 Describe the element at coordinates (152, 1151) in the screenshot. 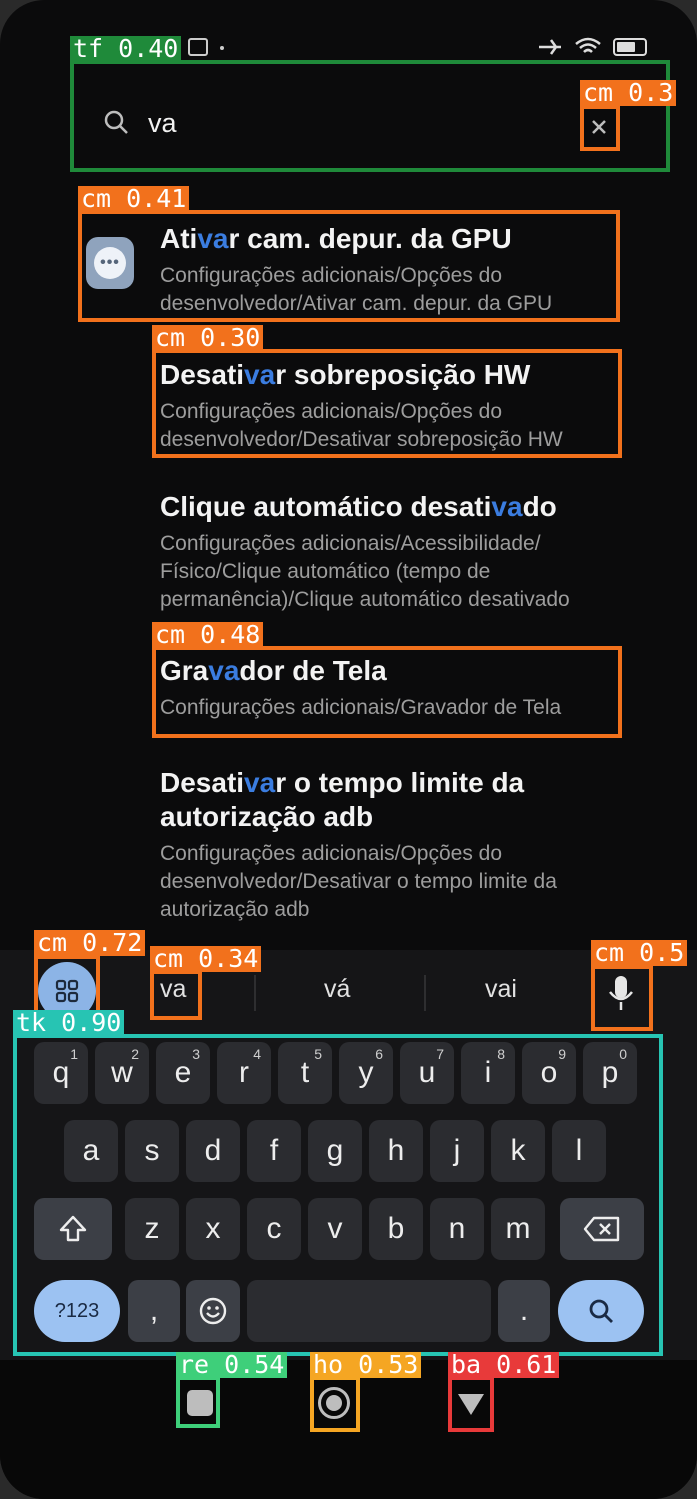

I see `key-s: s` at that location.